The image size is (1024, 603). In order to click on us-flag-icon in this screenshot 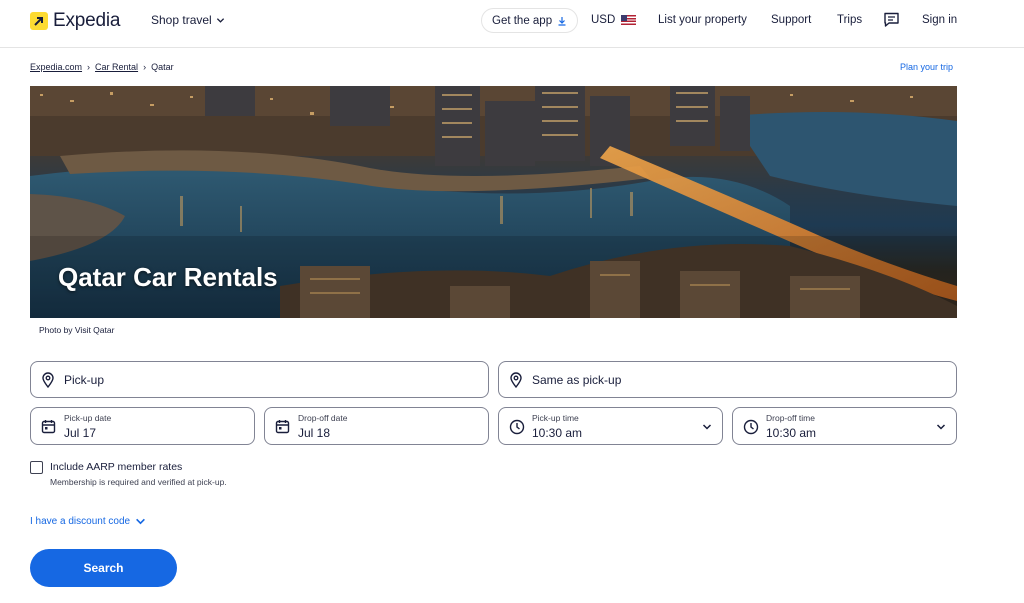, I will do `click(629, 20)`.